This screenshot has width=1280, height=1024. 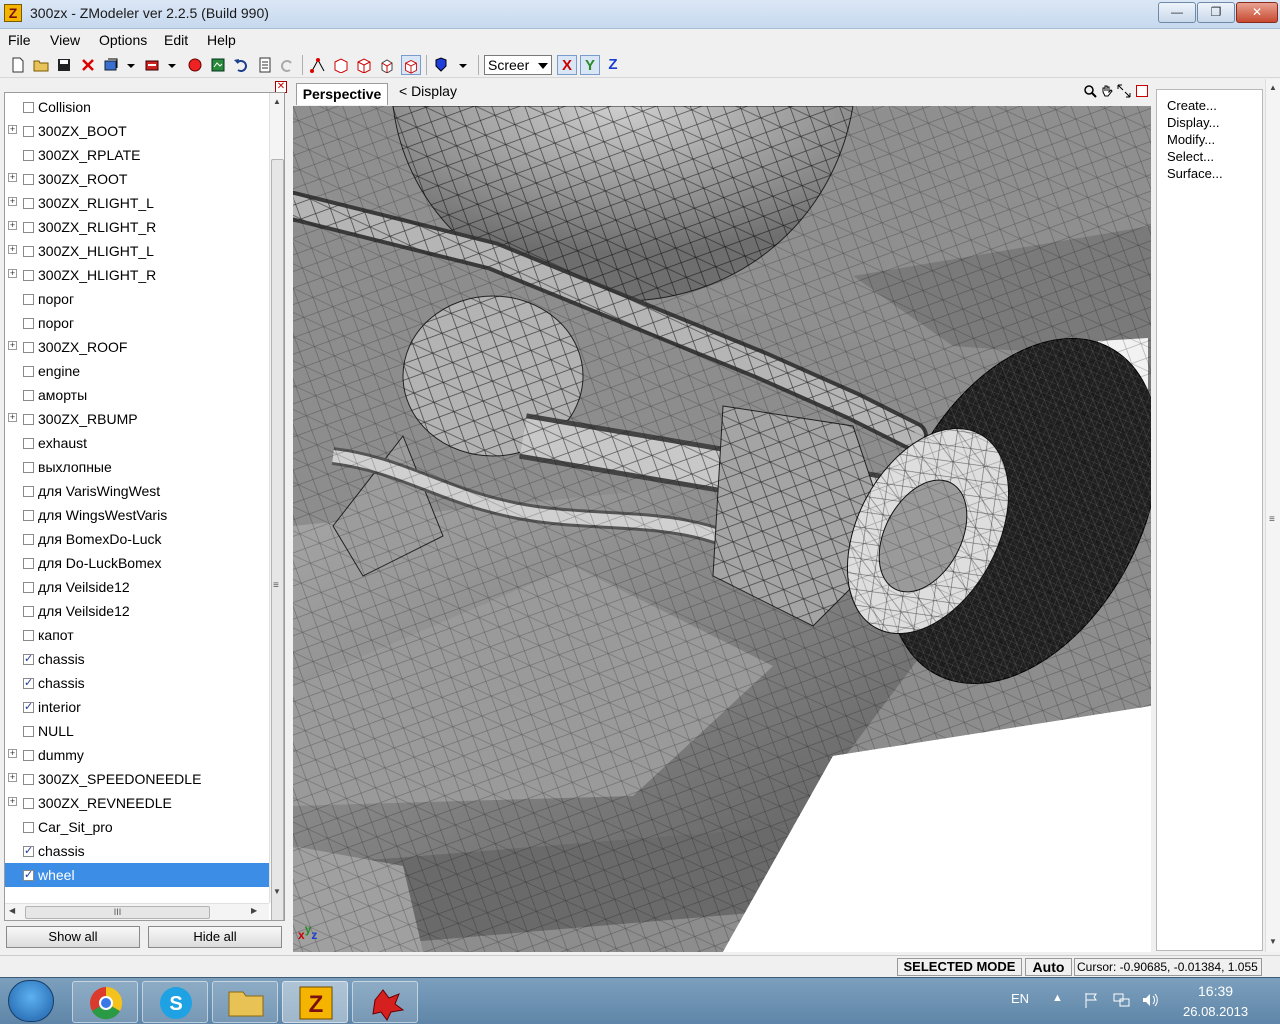 I want to click on windows-start-button, so click(x=31, y=1001).